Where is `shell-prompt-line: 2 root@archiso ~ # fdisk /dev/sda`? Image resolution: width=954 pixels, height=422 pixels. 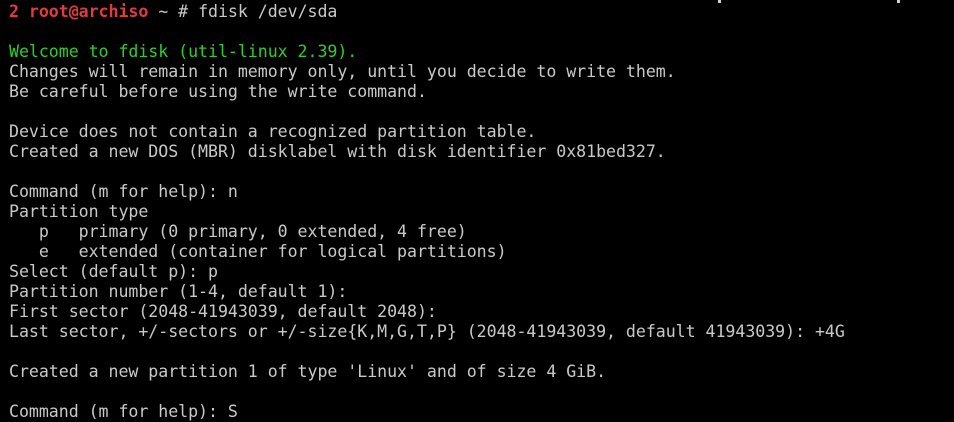 shell-prompt-line: 2 root@archiso ~ # fdisk /dev/sda is located at coordinates (173, 12).